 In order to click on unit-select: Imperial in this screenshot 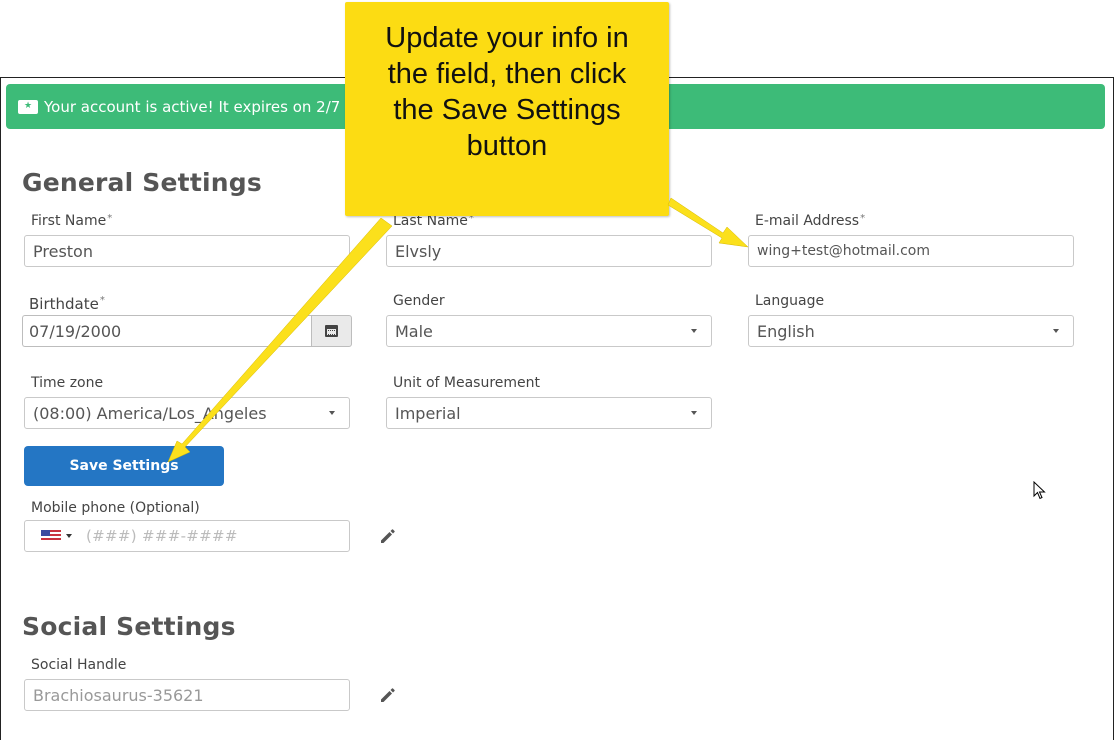, I will do `click(549, 413)`.